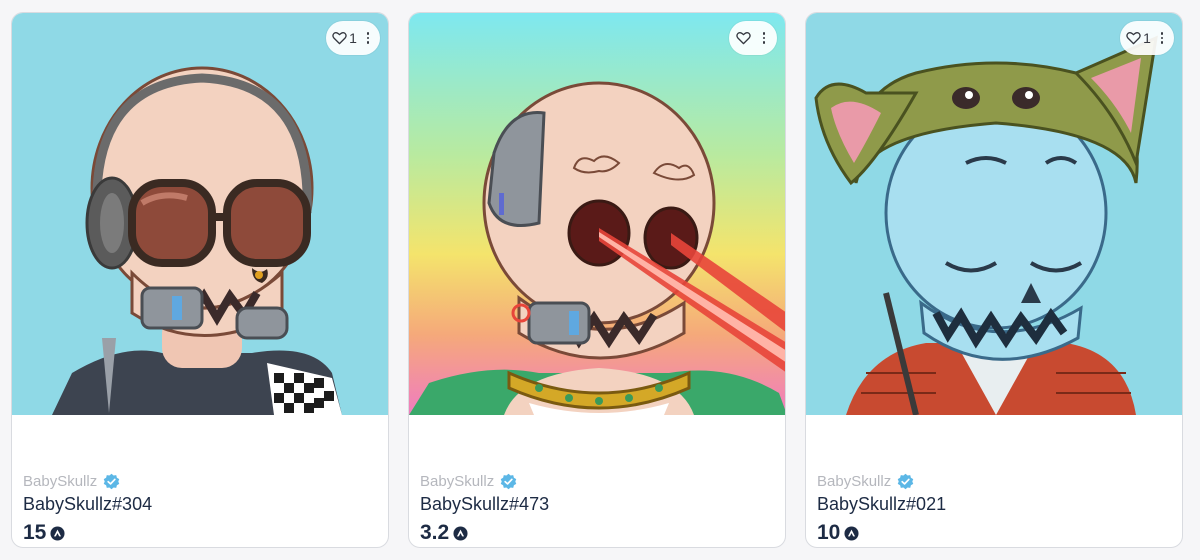 The height and width of the screenshot is (560, 1200). What do you see at coordinates (200, 533) in the screenshot?
I see `price-row: 15` at bounding box center [200, 533].